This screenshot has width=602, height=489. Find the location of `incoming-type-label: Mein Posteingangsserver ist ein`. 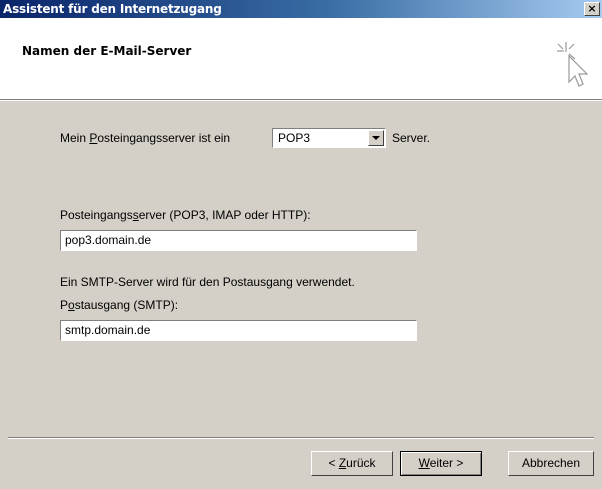

incoming-type-label: Mein Posteingangsserver ist ein is located at coordinates (145, 138).